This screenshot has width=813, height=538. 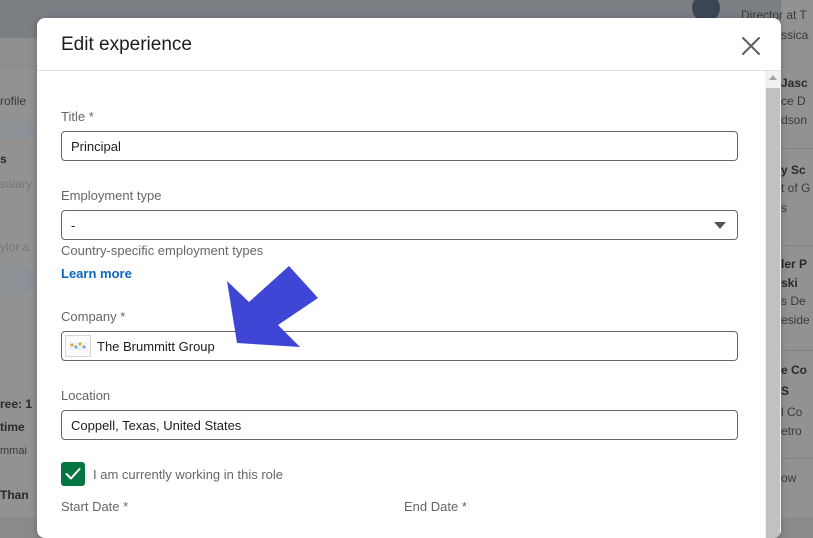 What do you see at coordinates (77, 116) in the screenshot?
I see `title-label: Title *` at bounding box center [77, 116].